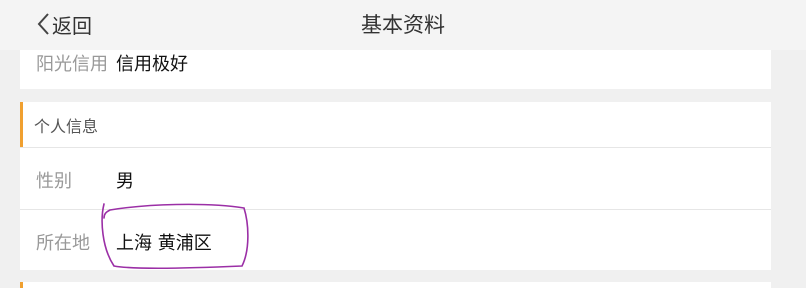 The image size is (806, 288). Describe the element at coordinates (152, 64) in the screenshot. I see `credit-value: 信用极好` at that location.